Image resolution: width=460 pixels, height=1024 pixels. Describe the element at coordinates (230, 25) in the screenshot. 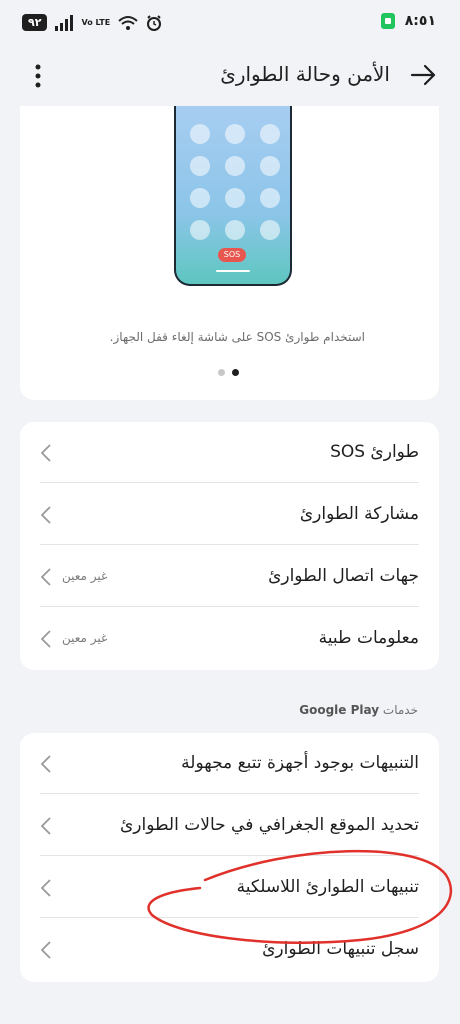

I see `status-bar: ٩٢ Vo LTE ٨:٥١` at that location.